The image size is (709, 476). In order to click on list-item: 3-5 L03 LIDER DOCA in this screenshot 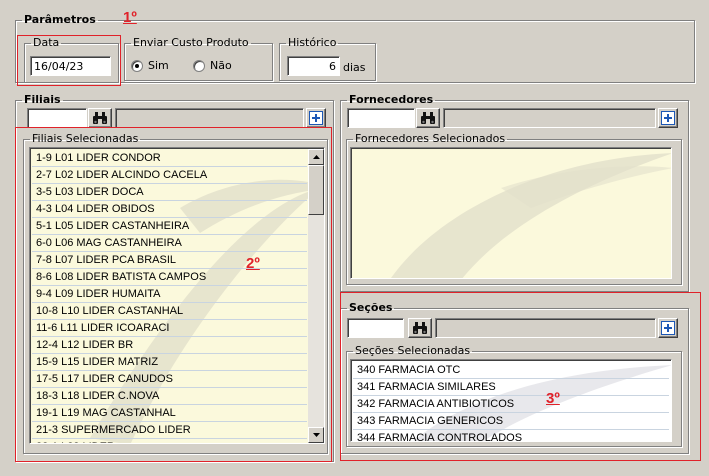, I will do `click(169, 192)`.